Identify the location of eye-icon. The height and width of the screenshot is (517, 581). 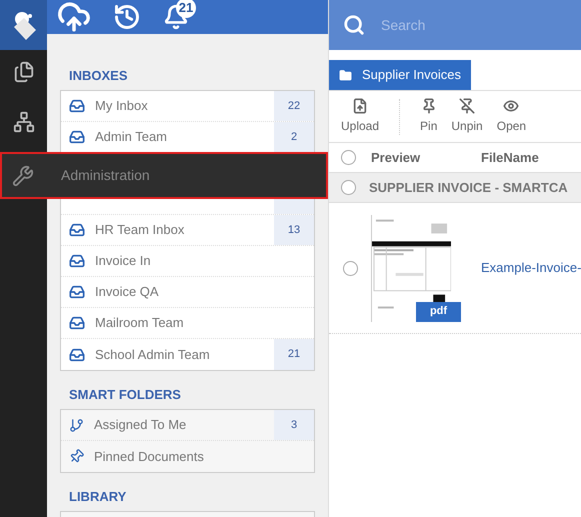
(511, 106).